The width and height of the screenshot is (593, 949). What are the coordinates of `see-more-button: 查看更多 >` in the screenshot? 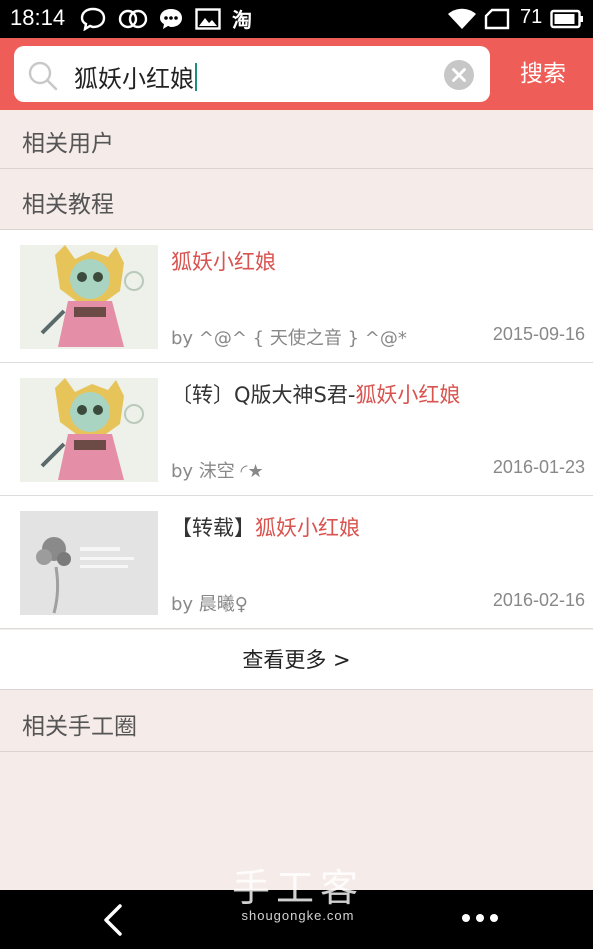 It's located at (296, 660).